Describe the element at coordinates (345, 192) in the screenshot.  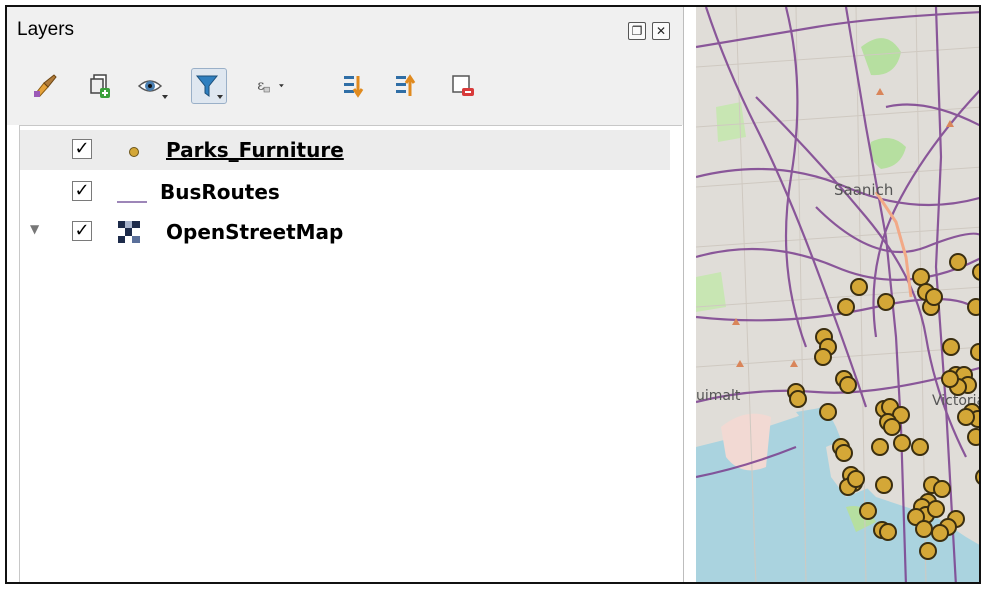
I see `layer-row-busroutes: ✓ BusRoutes` at that location.